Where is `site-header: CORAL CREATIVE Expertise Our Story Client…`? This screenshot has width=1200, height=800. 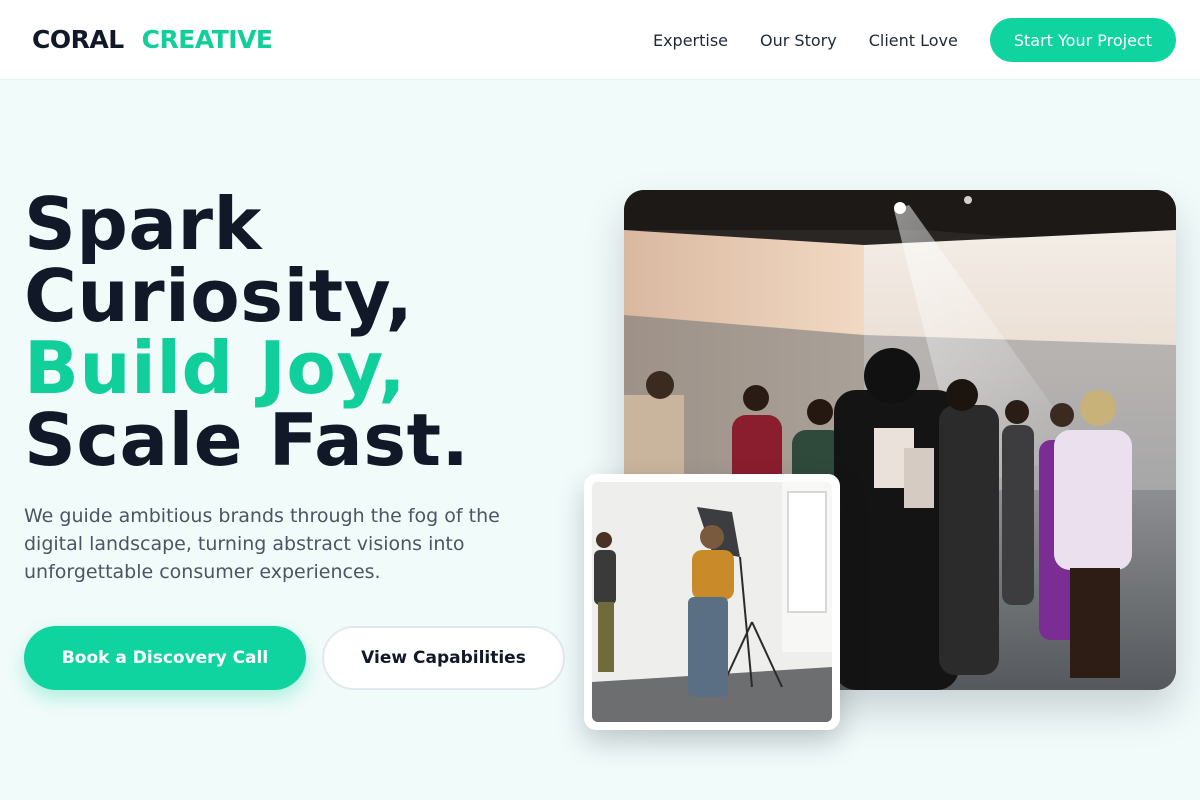 site-header: CORAL CREATIVE Expertise Our Story Client… is located at coordinates (600, 40).